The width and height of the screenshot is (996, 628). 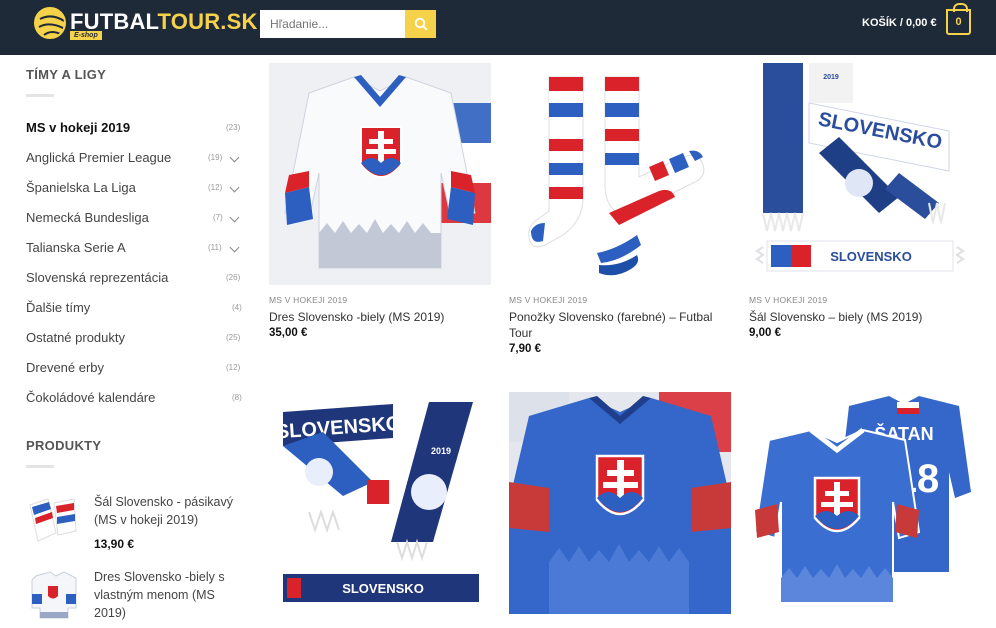 What do you see at coordinates (856, 317) in the screenshot?
I see `product-name: Šál Slovensko – biely (MS 2019)` at bounding box center [856, 317].